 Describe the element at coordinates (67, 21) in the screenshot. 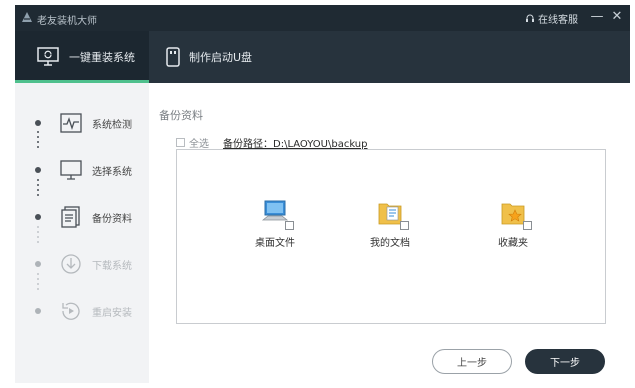

I see `app-title: 老友装机大师` at that location.